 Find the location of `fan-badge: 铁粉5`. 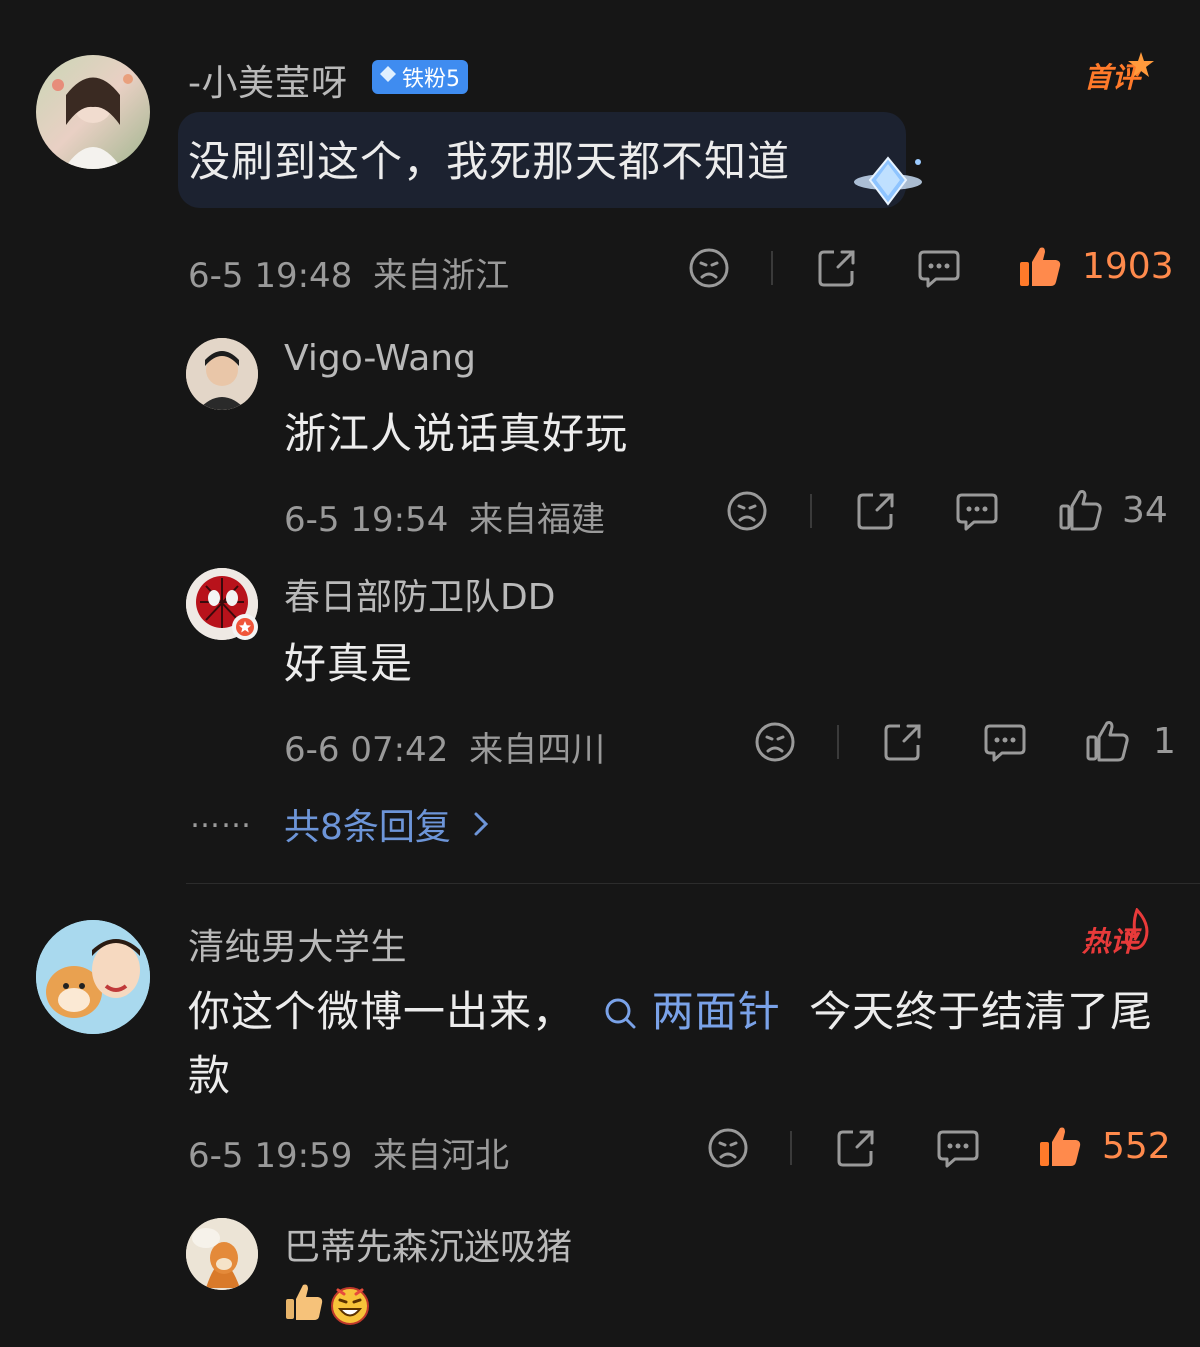

fan-badge: 铁粉5 is located at coordinates (420, 77).